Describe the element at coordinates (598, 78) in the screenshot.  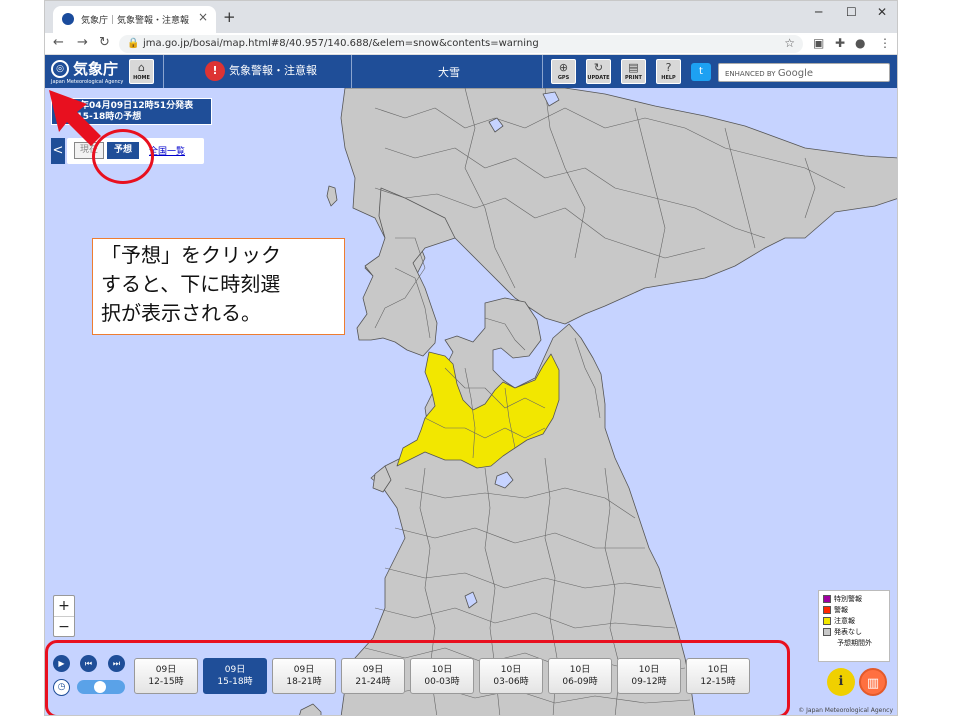
I see `update-label: UPDATE` at that location.